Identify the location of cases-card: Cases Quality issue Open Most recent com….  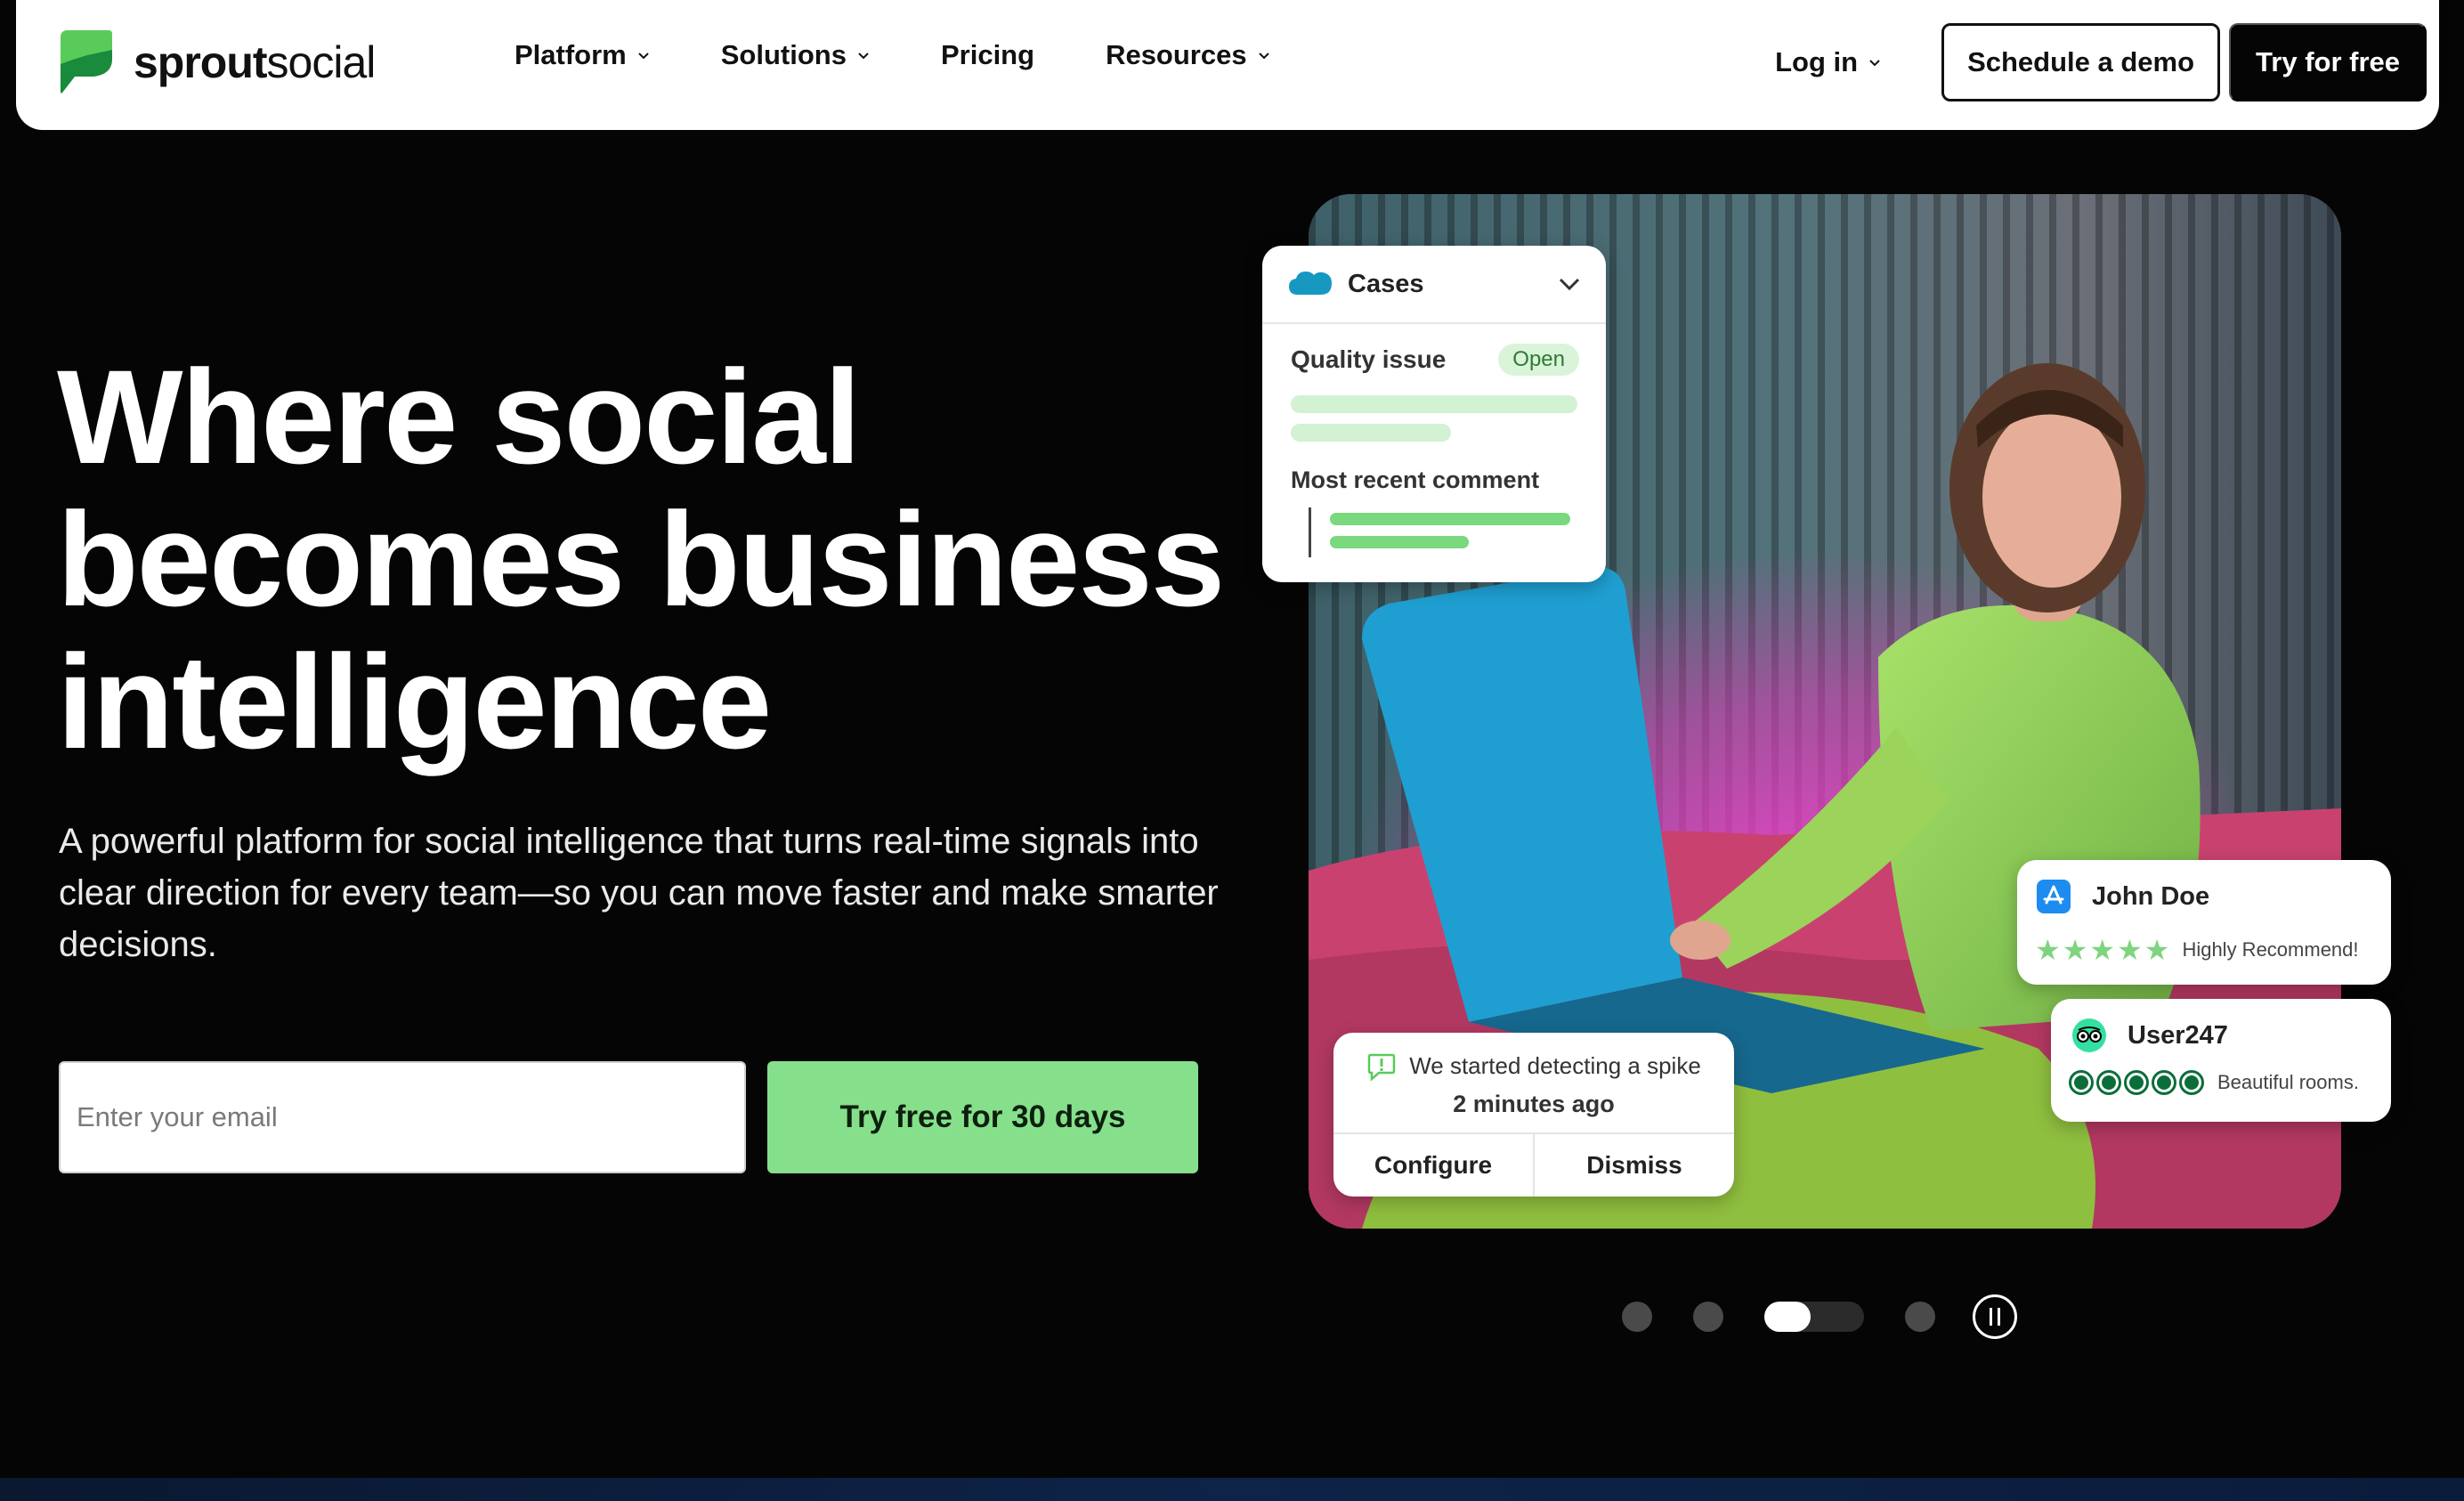
(1434, 414).